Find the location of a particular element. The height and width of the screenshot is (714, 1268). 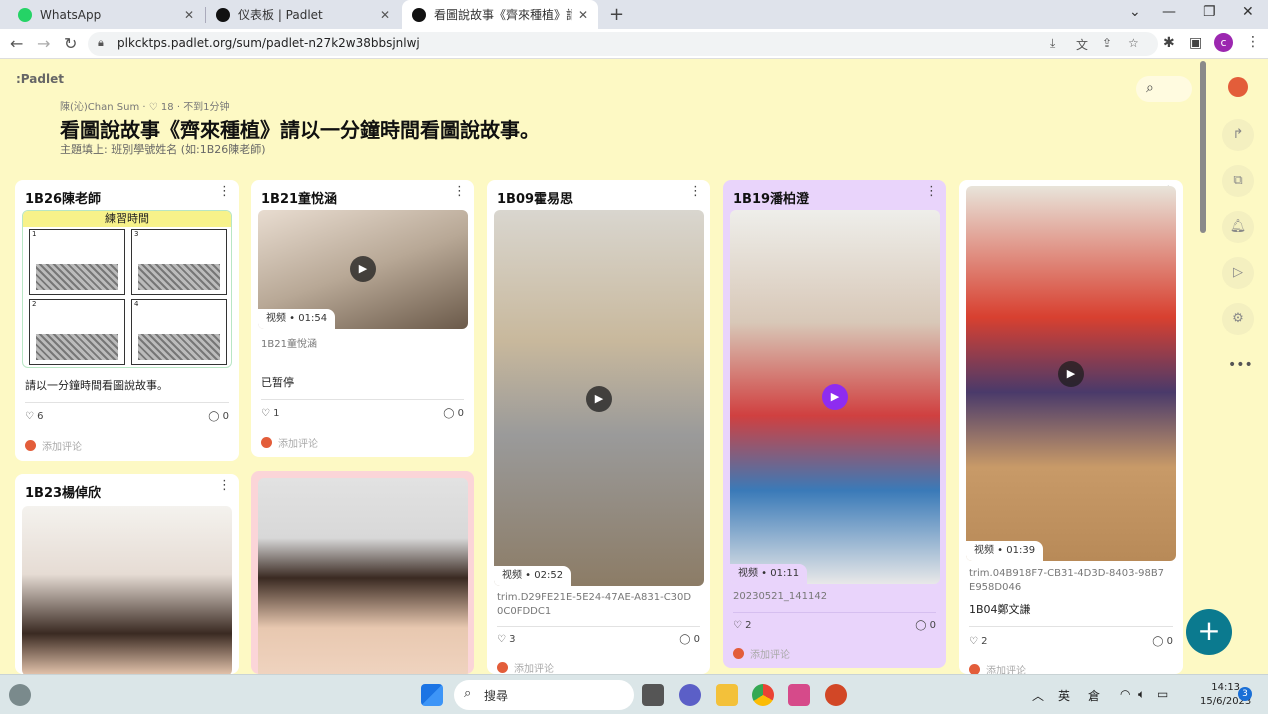

story-panel-1: 1 is located at coordinates (77, 262).